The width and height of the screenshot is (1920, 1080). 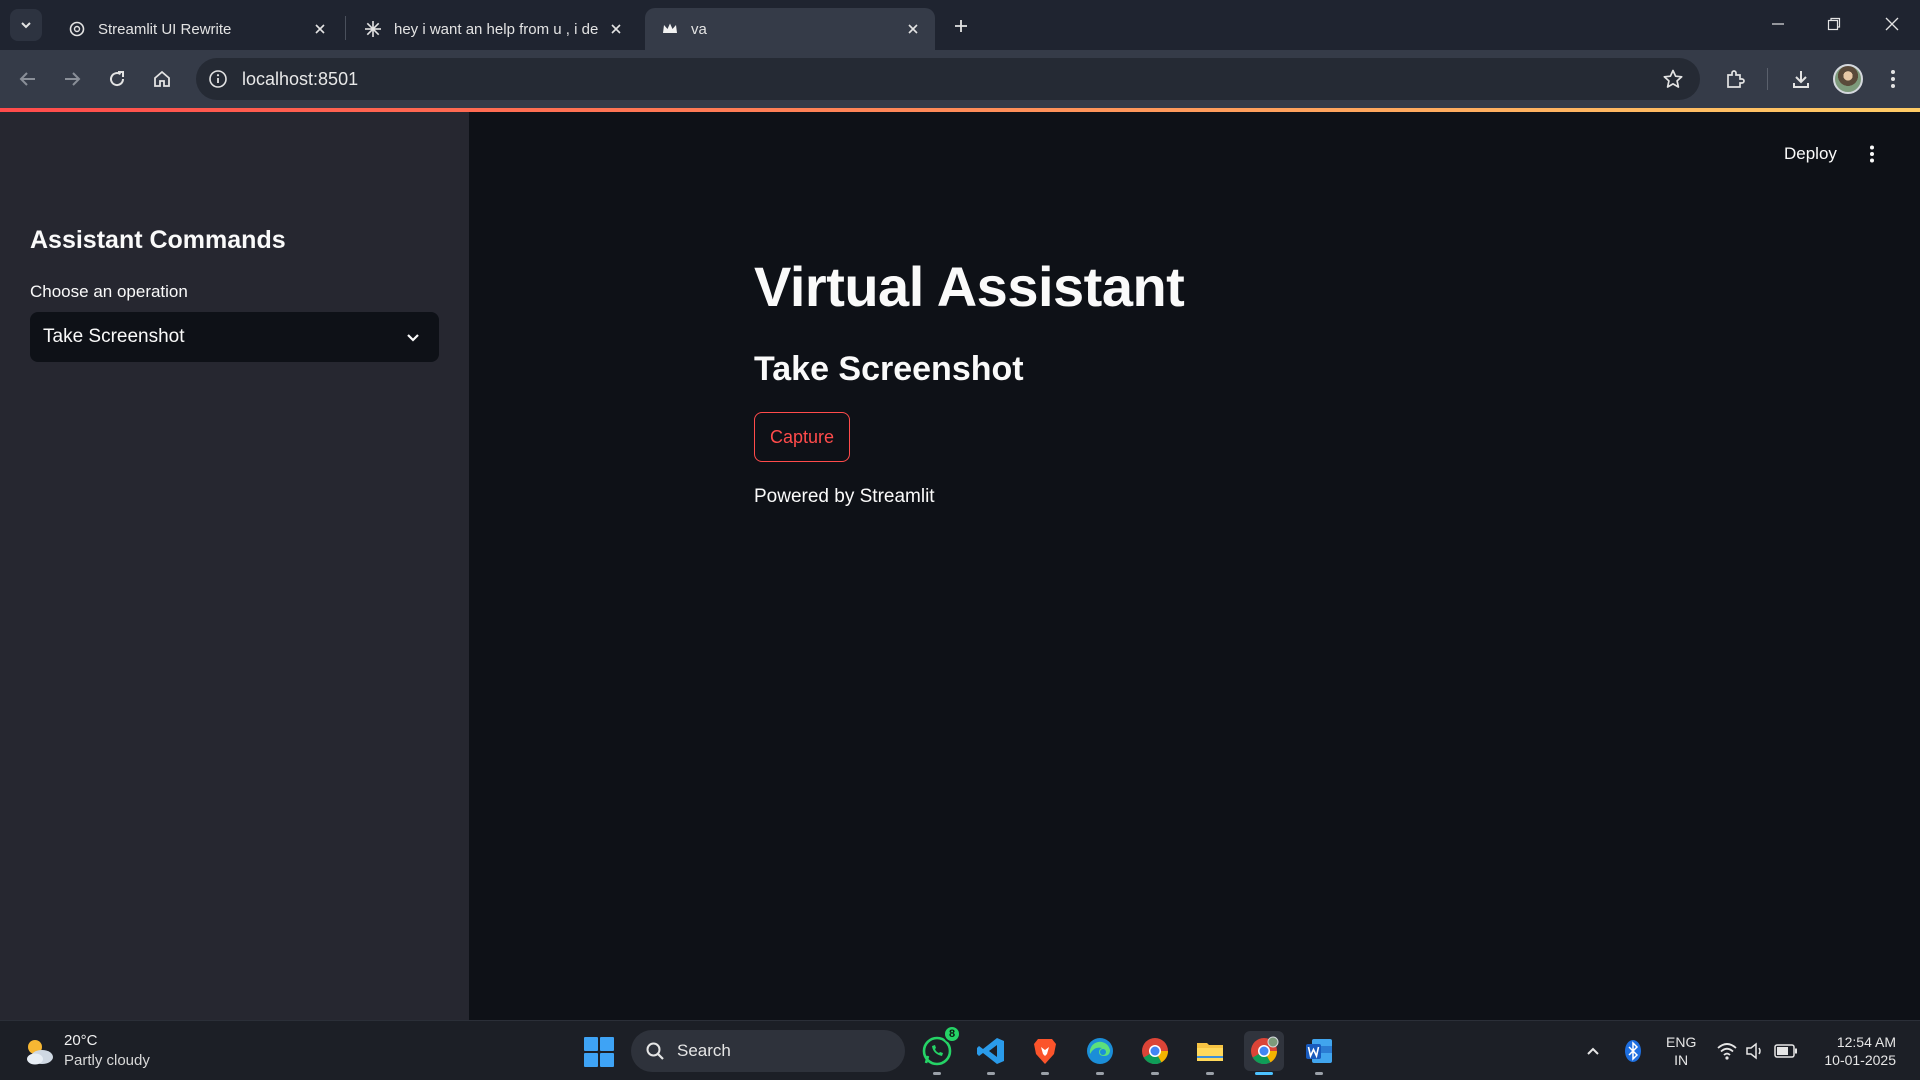 What do you see at coordinates (165, 29) in the screenshot?
I see `tab-title: Streamlit UI Rewrite` at bounding box center [165, 29].